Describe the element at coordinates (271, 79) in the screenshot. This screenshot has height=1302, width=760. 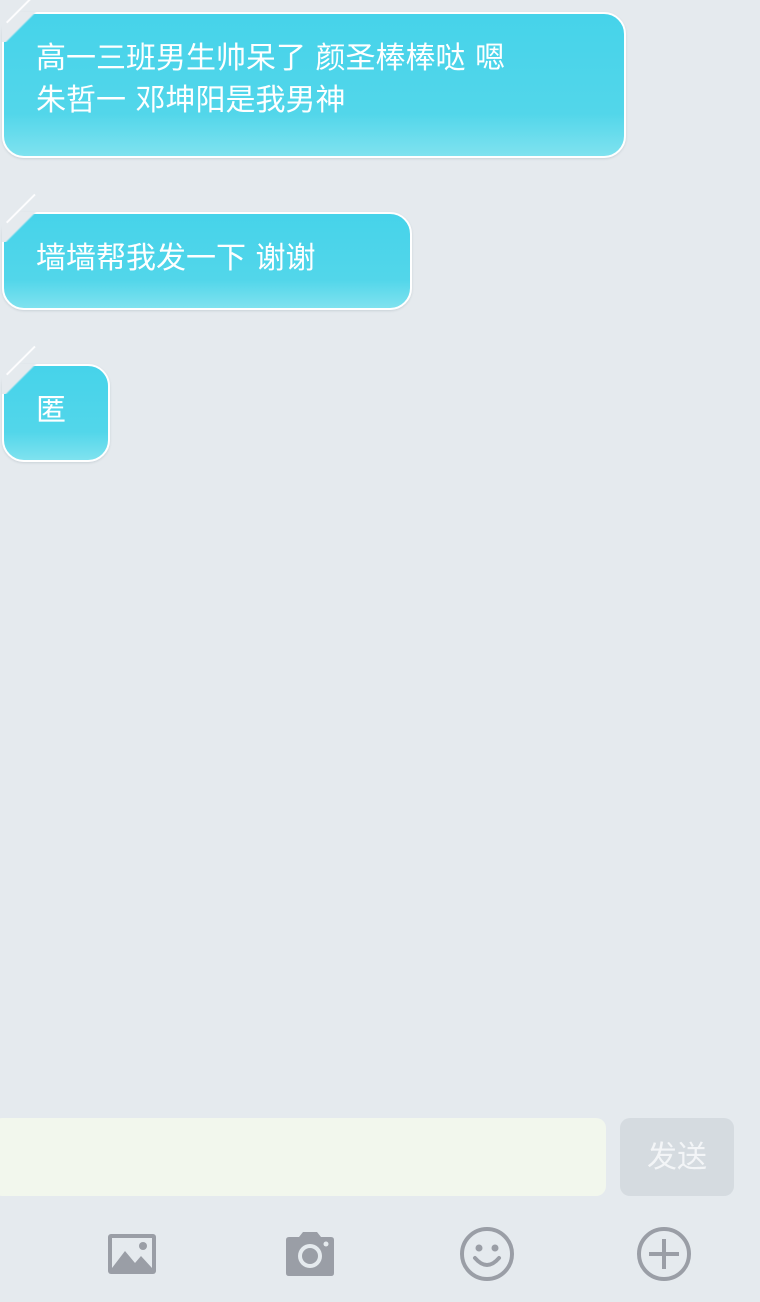
I see `message-text: 高一三班男生帅呆了 颜圣棒棒哒 嗯 朱哲一 邓坤阳是我男神` at that location.